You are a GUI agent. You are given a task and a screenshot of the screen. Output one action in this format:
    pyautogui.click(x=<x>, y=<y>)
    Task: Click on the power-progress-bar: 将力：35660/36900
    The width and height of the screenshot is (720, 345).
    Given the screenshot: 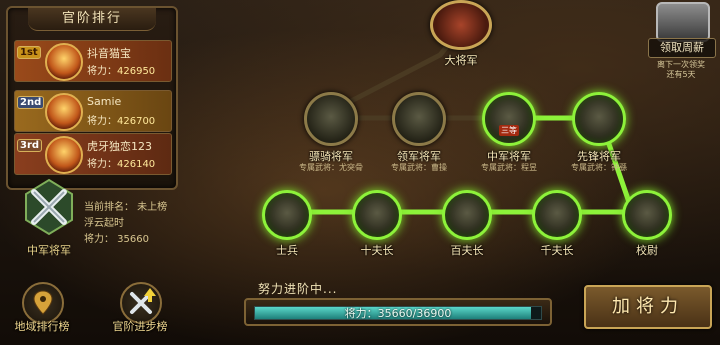 What is the action you would take?
    pyautogui.click(x=398, y=312)
    